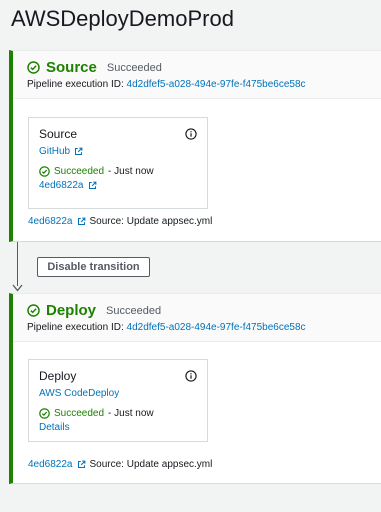  I want to click on details-link: Details, so click(54, 427).